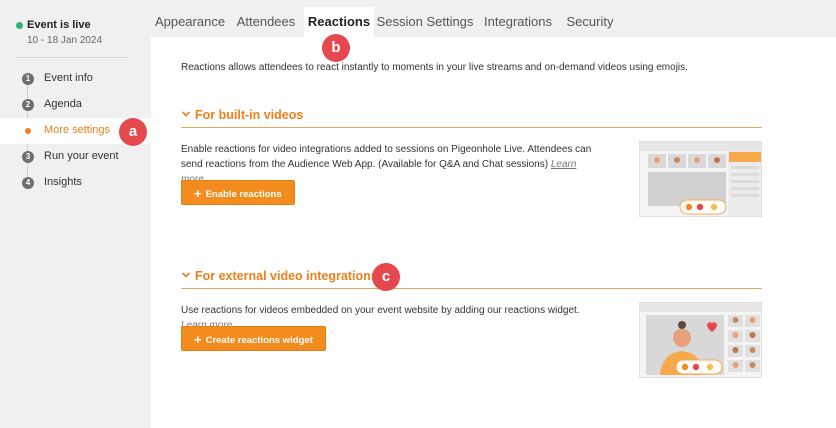 The width and height of the screenshot is (836, 428). Describe the element at coordinates (425, 22) in the screenshot. I see `tab-session-settings: Session Settings` at that location.